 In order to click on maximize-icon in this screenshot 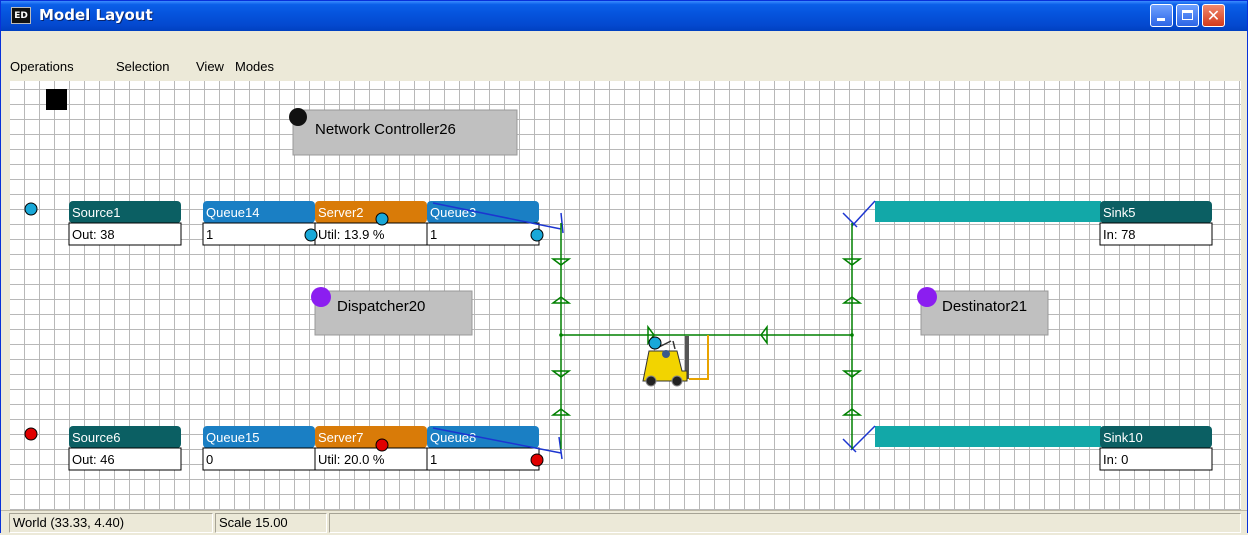, I will do `click(1187, 15)`.